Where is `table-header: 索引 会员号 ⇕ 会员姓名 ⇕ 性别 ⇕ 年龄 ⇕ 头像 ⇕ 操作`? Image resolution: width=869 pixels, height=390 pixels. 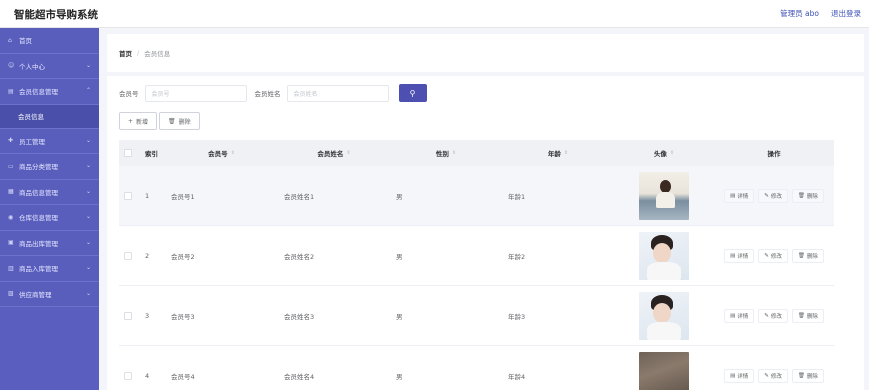 table-header: 索引 会员号 ⇕ 会员姓名 ⇕ 性别 ⇕ 年龄 ⇕ 头像 ⇕ 操作 is located at coordinates (476, 153).